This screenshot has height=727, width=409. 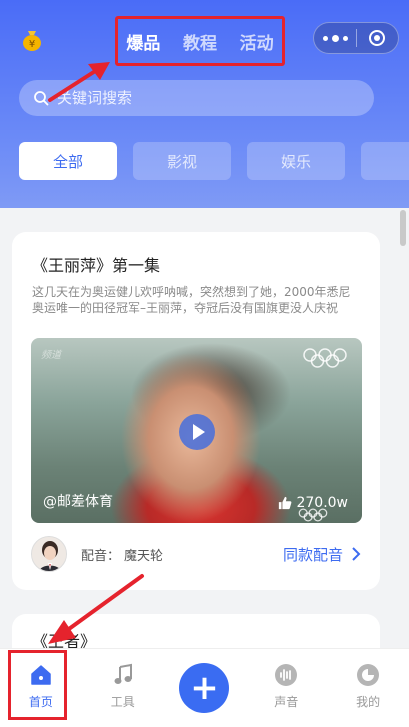 I want to click on tab-hot: 爆品, so click(x=143, y=41).